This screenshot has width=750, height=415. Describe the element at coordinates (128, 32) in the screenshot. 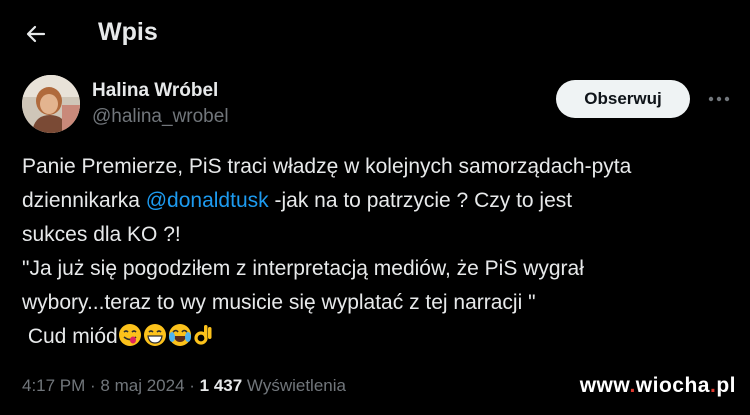

I see `page-title: Wpis` at that location.